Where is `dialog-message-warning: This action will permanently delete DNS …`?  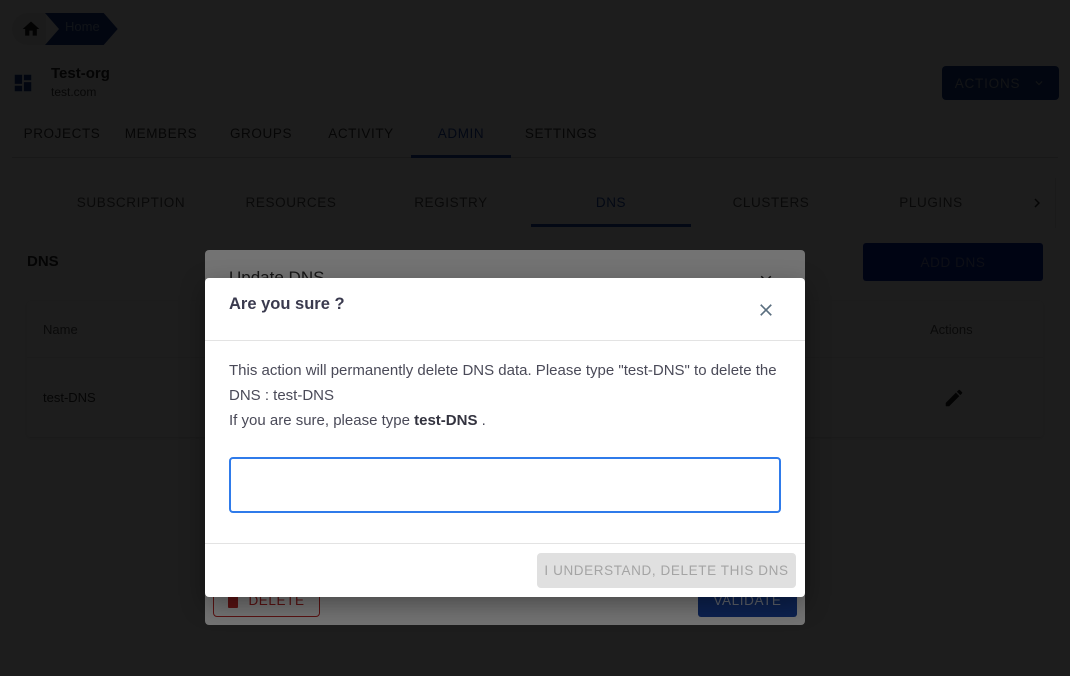
dialog-message-warning: This action will permanently delete DNS … is located at coordinates (503, 383).